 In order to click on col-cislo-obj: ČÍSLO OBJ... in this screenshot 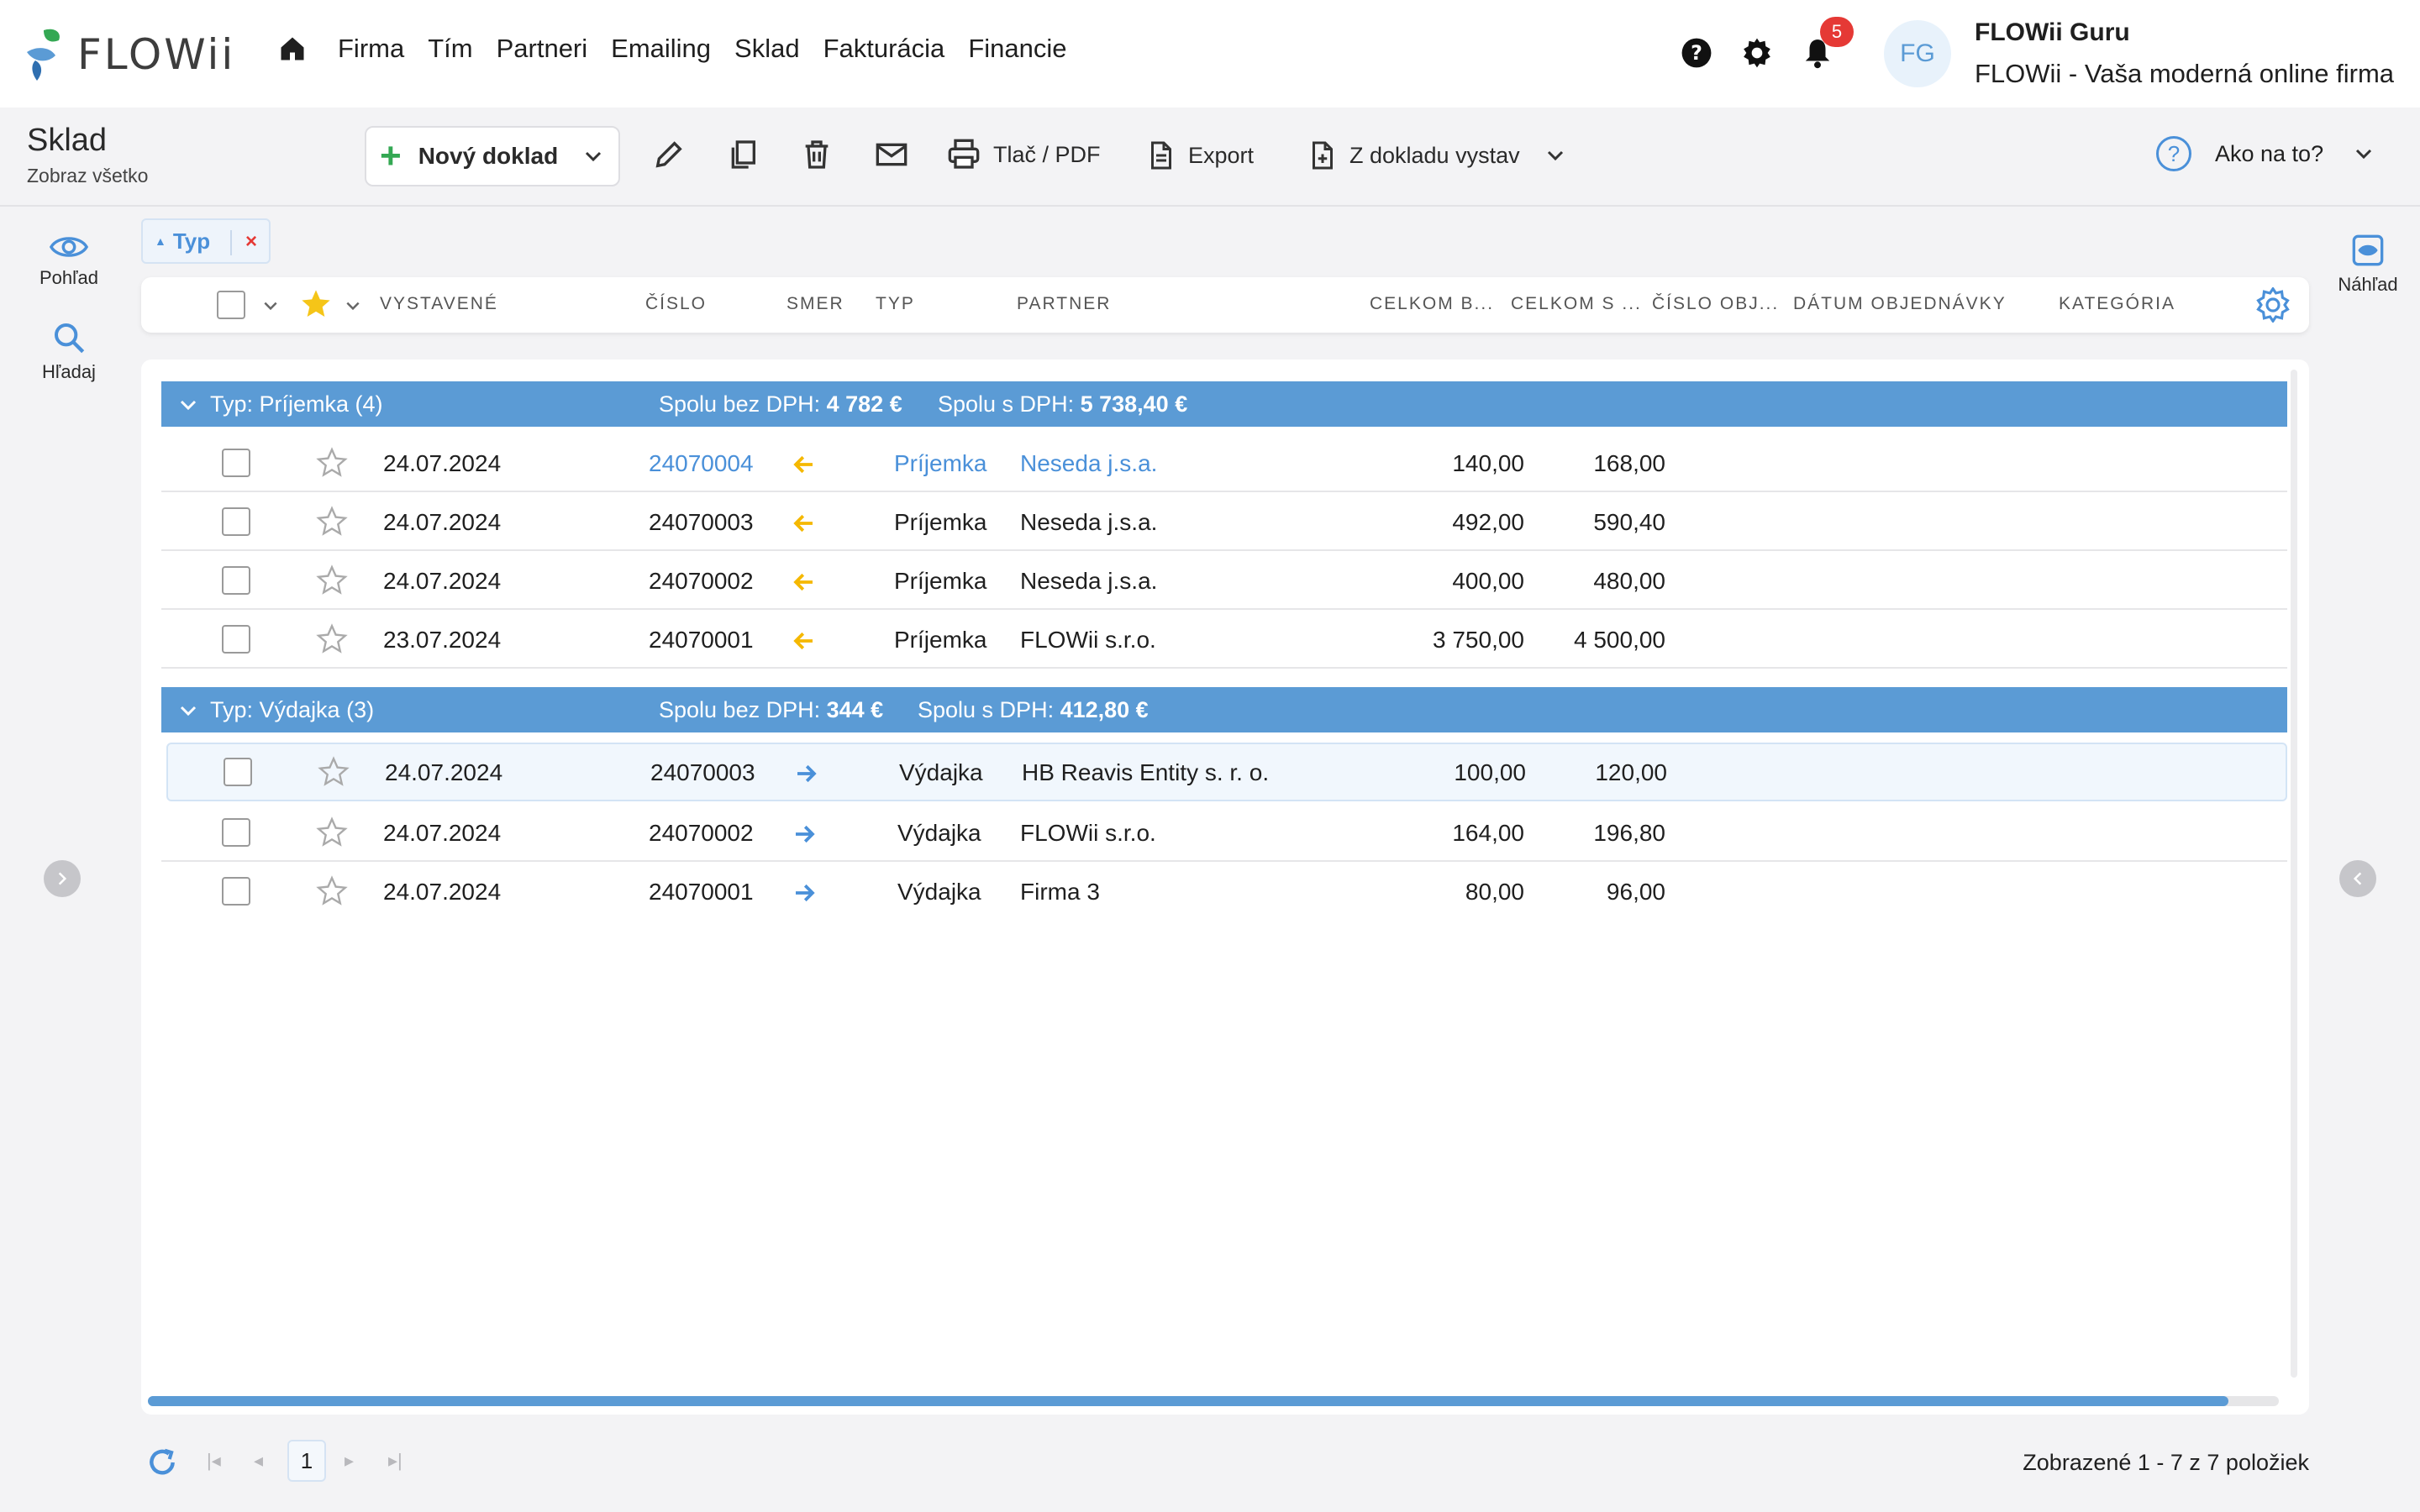, I will do `click(1715, 304)`.